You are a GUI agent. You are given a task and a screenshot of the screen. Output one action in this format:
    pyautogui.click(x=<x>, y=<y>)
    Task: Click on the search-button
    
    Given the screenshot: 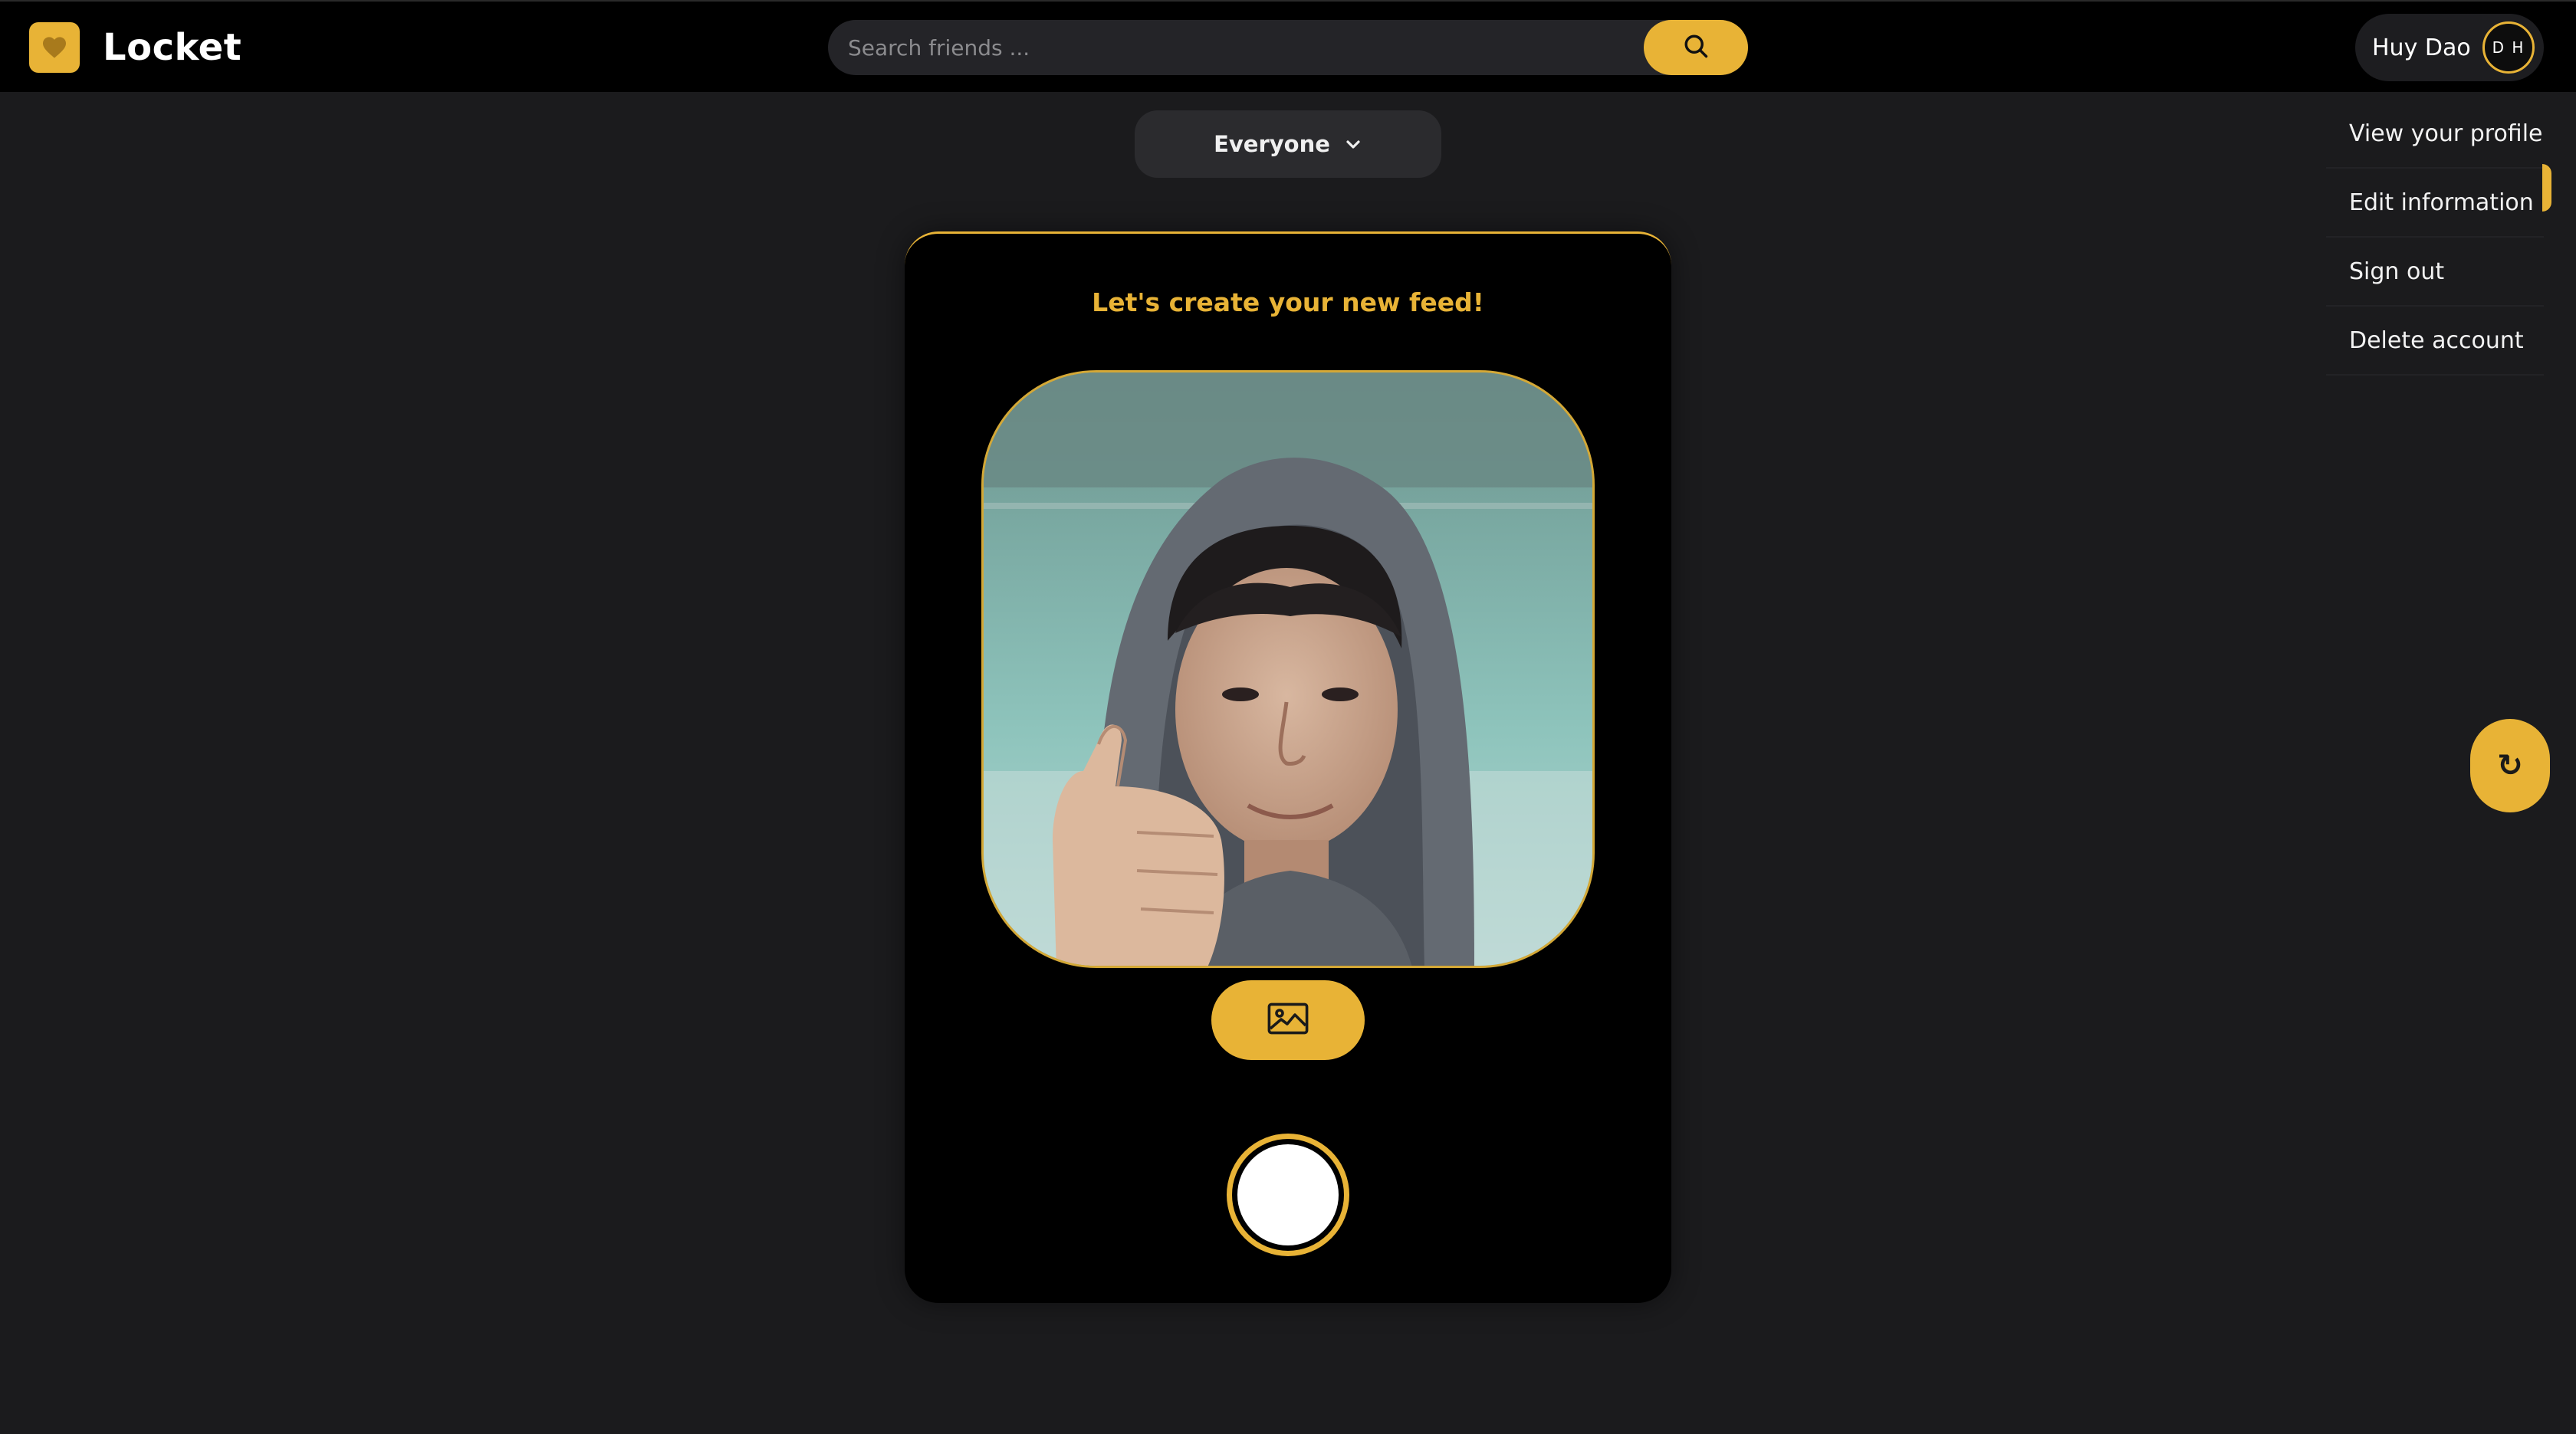 What is the action you would take?
    pyautogui.click(x=1696, y=47)
    